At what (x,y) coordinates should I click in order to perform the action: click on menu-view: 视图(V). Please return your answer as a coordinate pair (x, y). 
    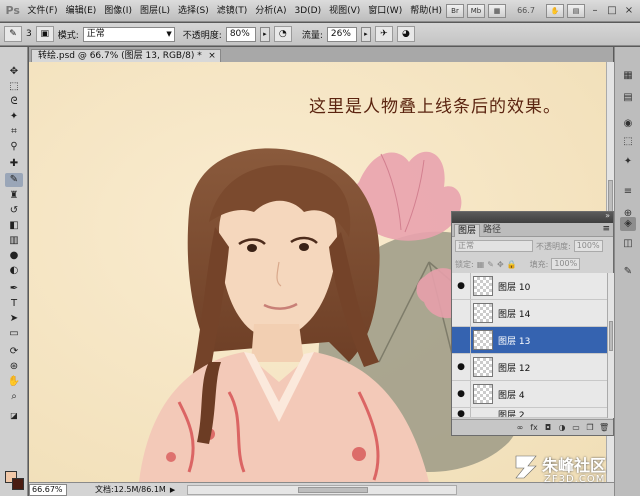
    Looking at the image, I should click on (344, 11).